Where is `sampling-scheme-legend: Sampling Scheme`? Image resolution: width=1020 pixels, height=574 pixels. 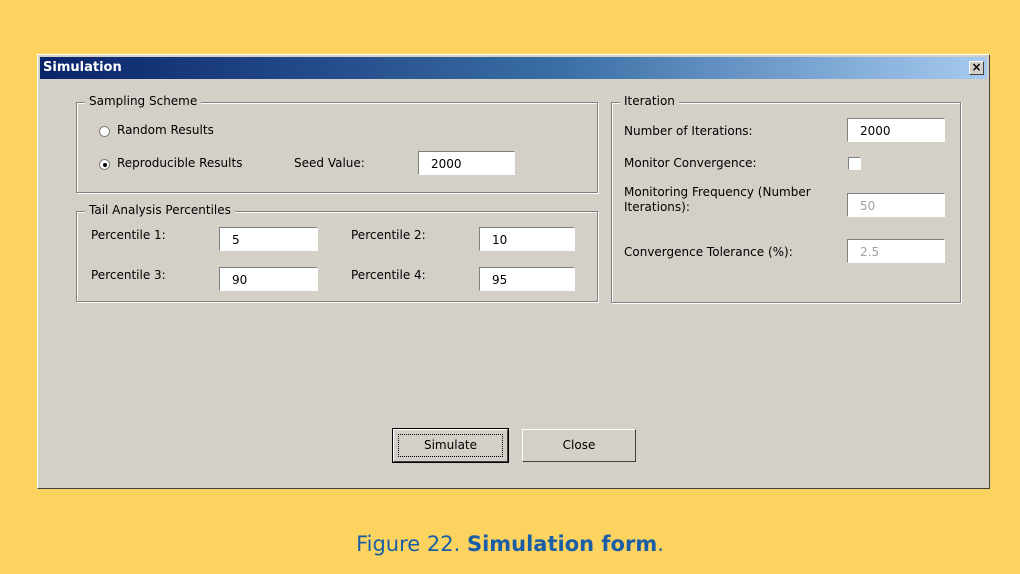 sampling-scheme-legend: Sampling Scheme is located at coordinates (143, 101).